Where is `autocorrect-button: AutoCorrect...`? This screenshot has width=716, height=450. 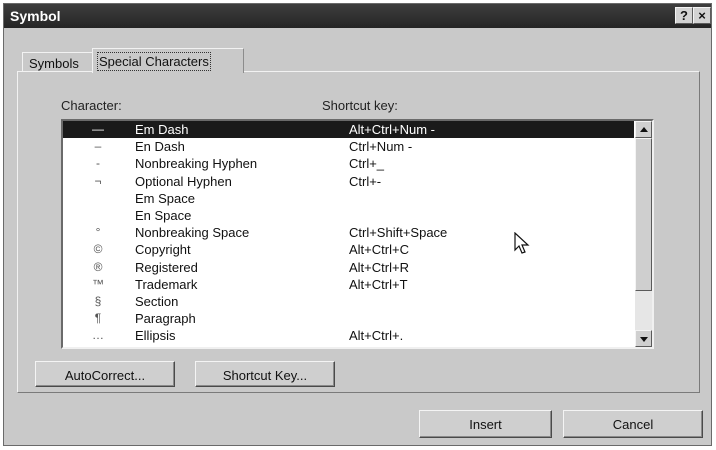 autocorrect-button: AutoCorrect... is located at coordinates (105, 374).